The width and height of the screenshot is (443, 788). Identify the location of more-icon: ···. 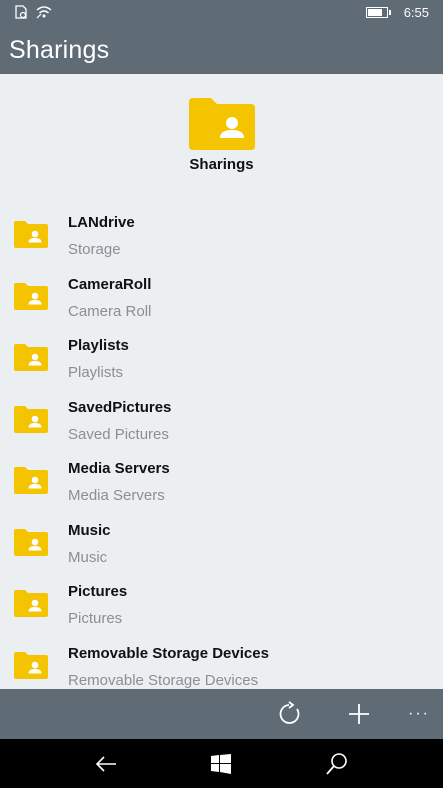
(419, 713).